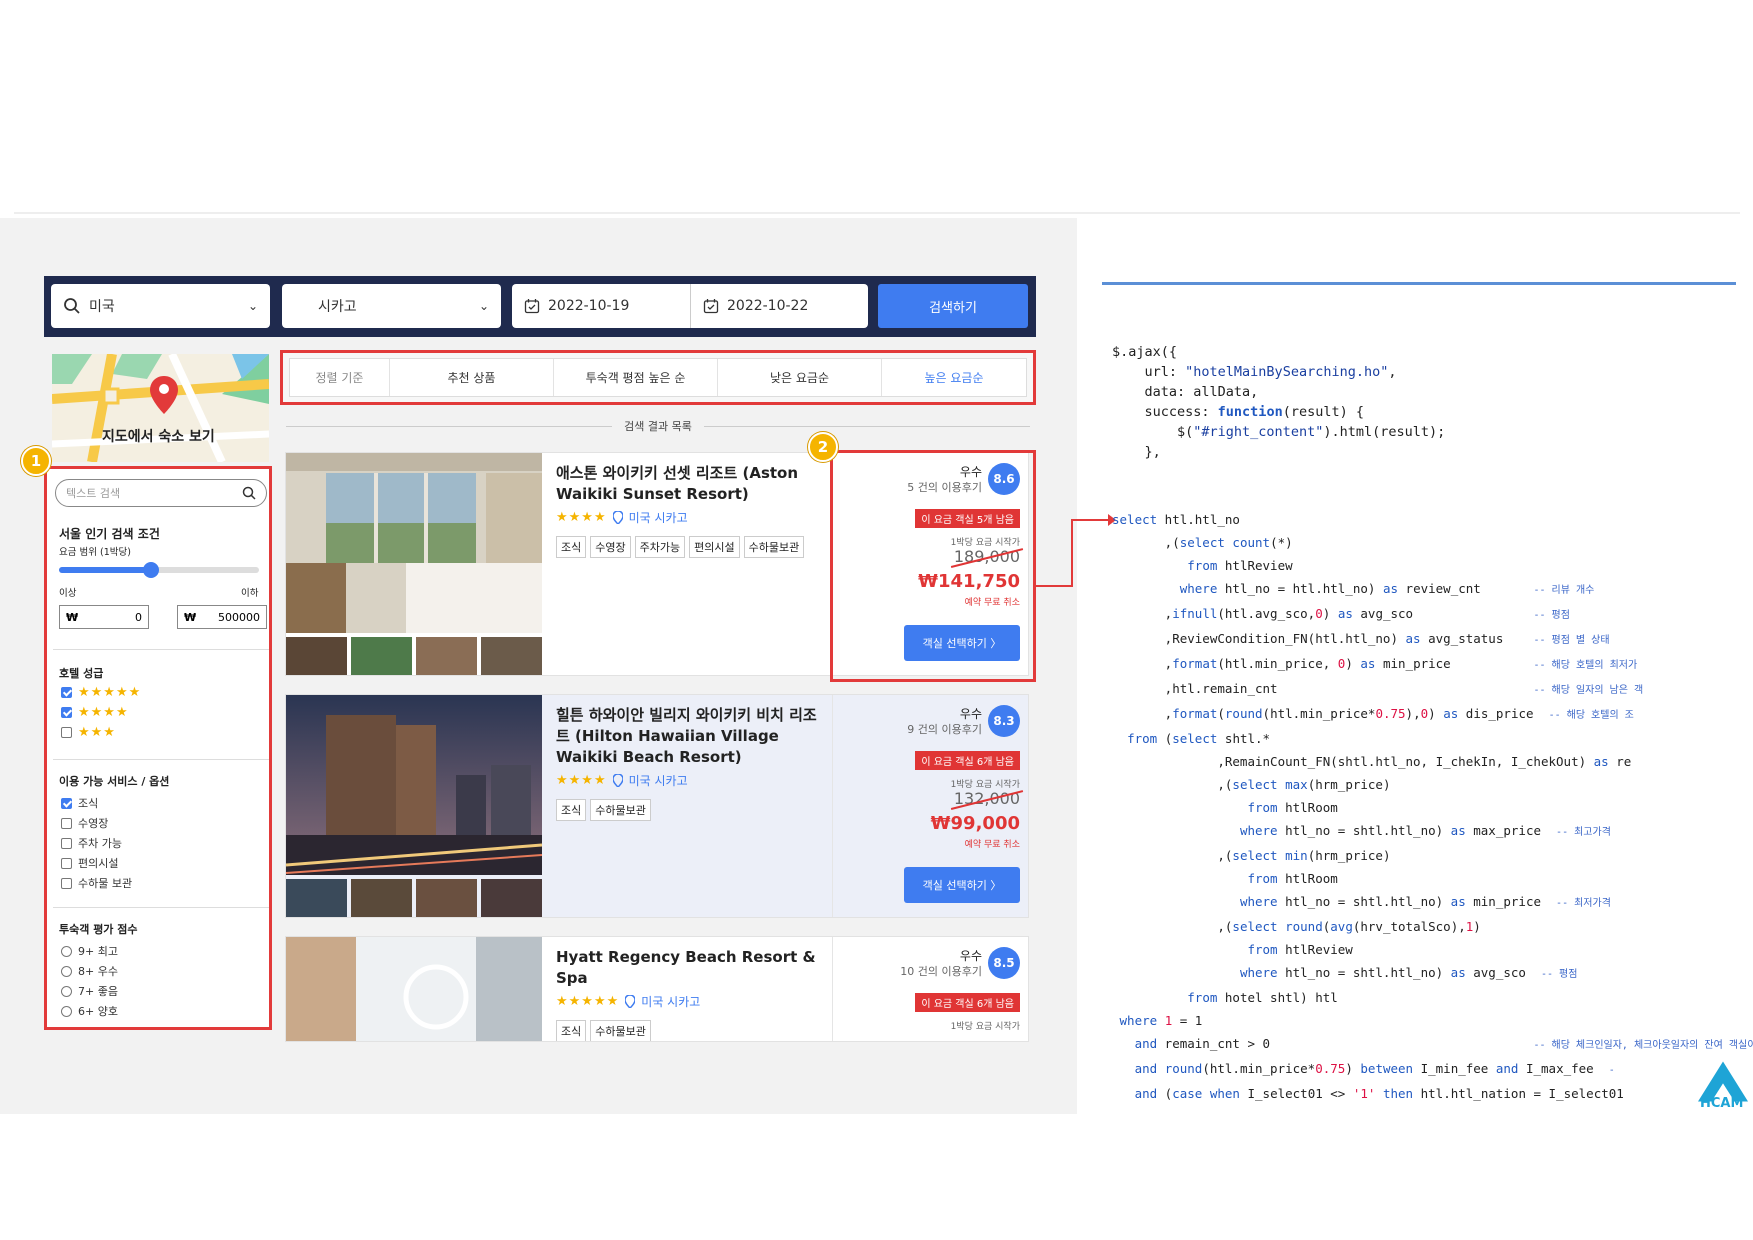  What do you see at coordinates (391, 306) in the screenshot?
I see `city-select: 시카고 ⌄` at bounding box center [391, 306].